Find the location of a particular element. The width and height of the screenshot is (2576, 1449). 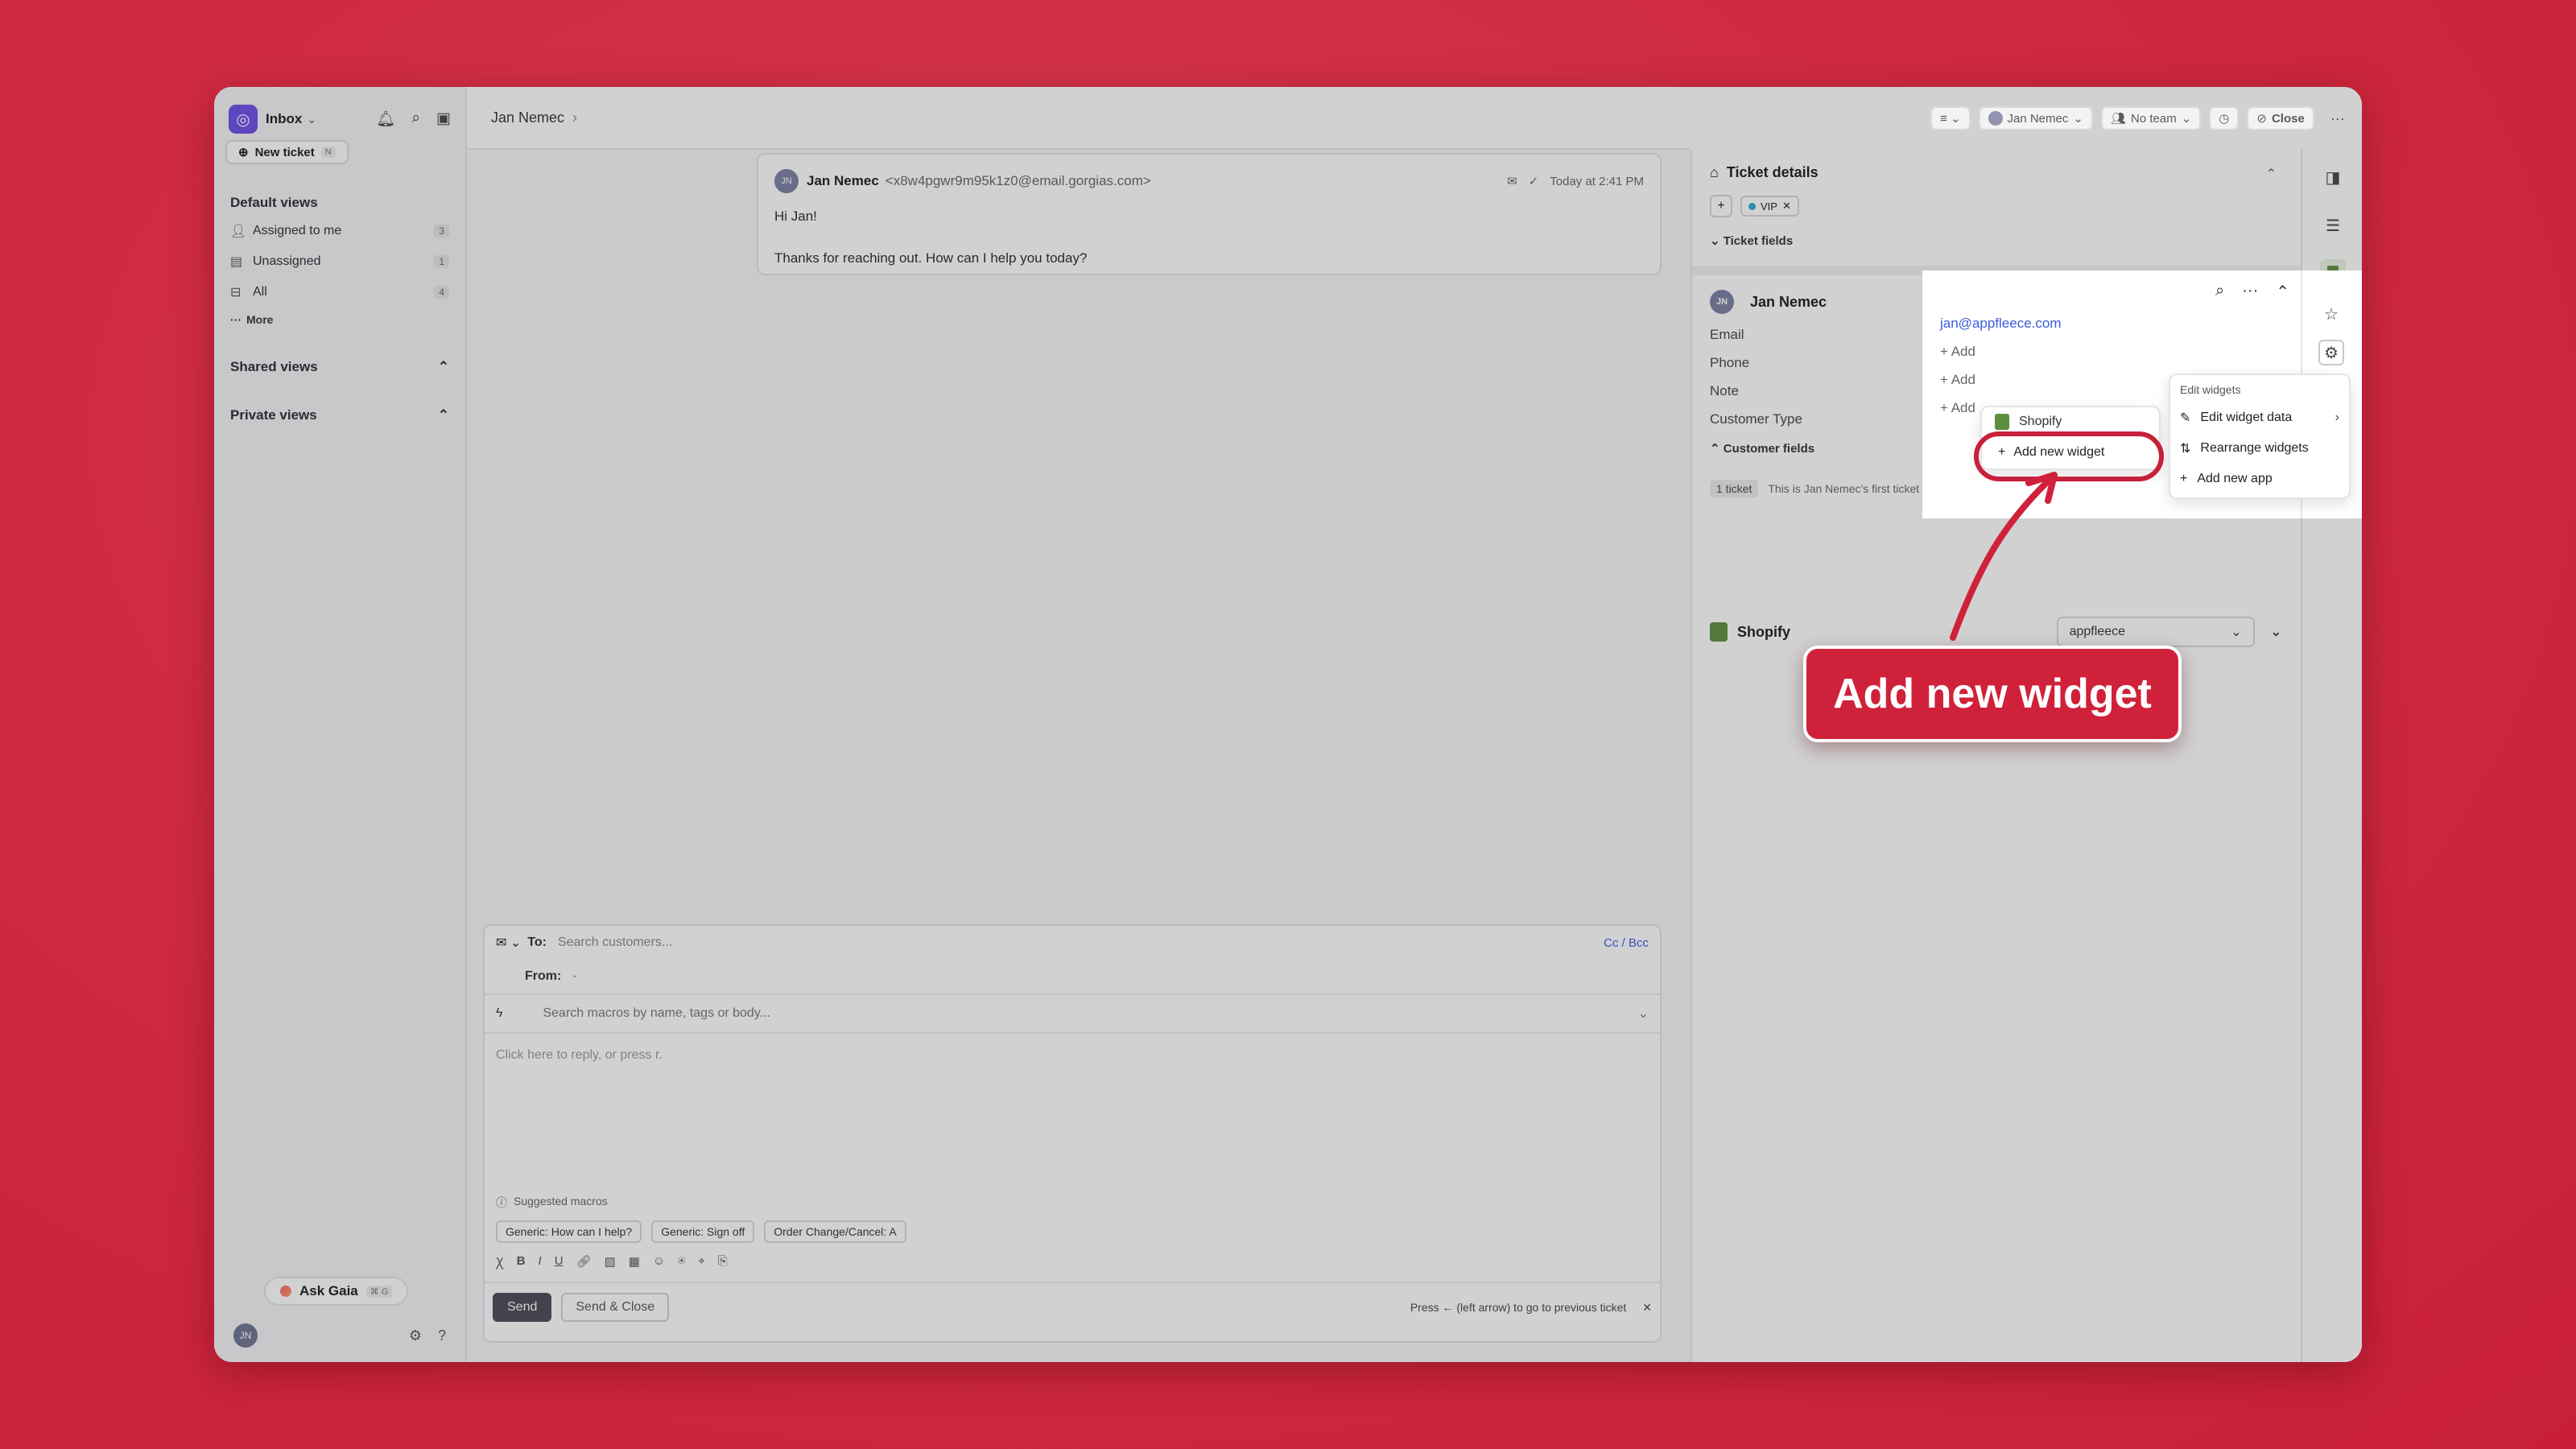

field-label: Note is located at coordinates (1724, 390).